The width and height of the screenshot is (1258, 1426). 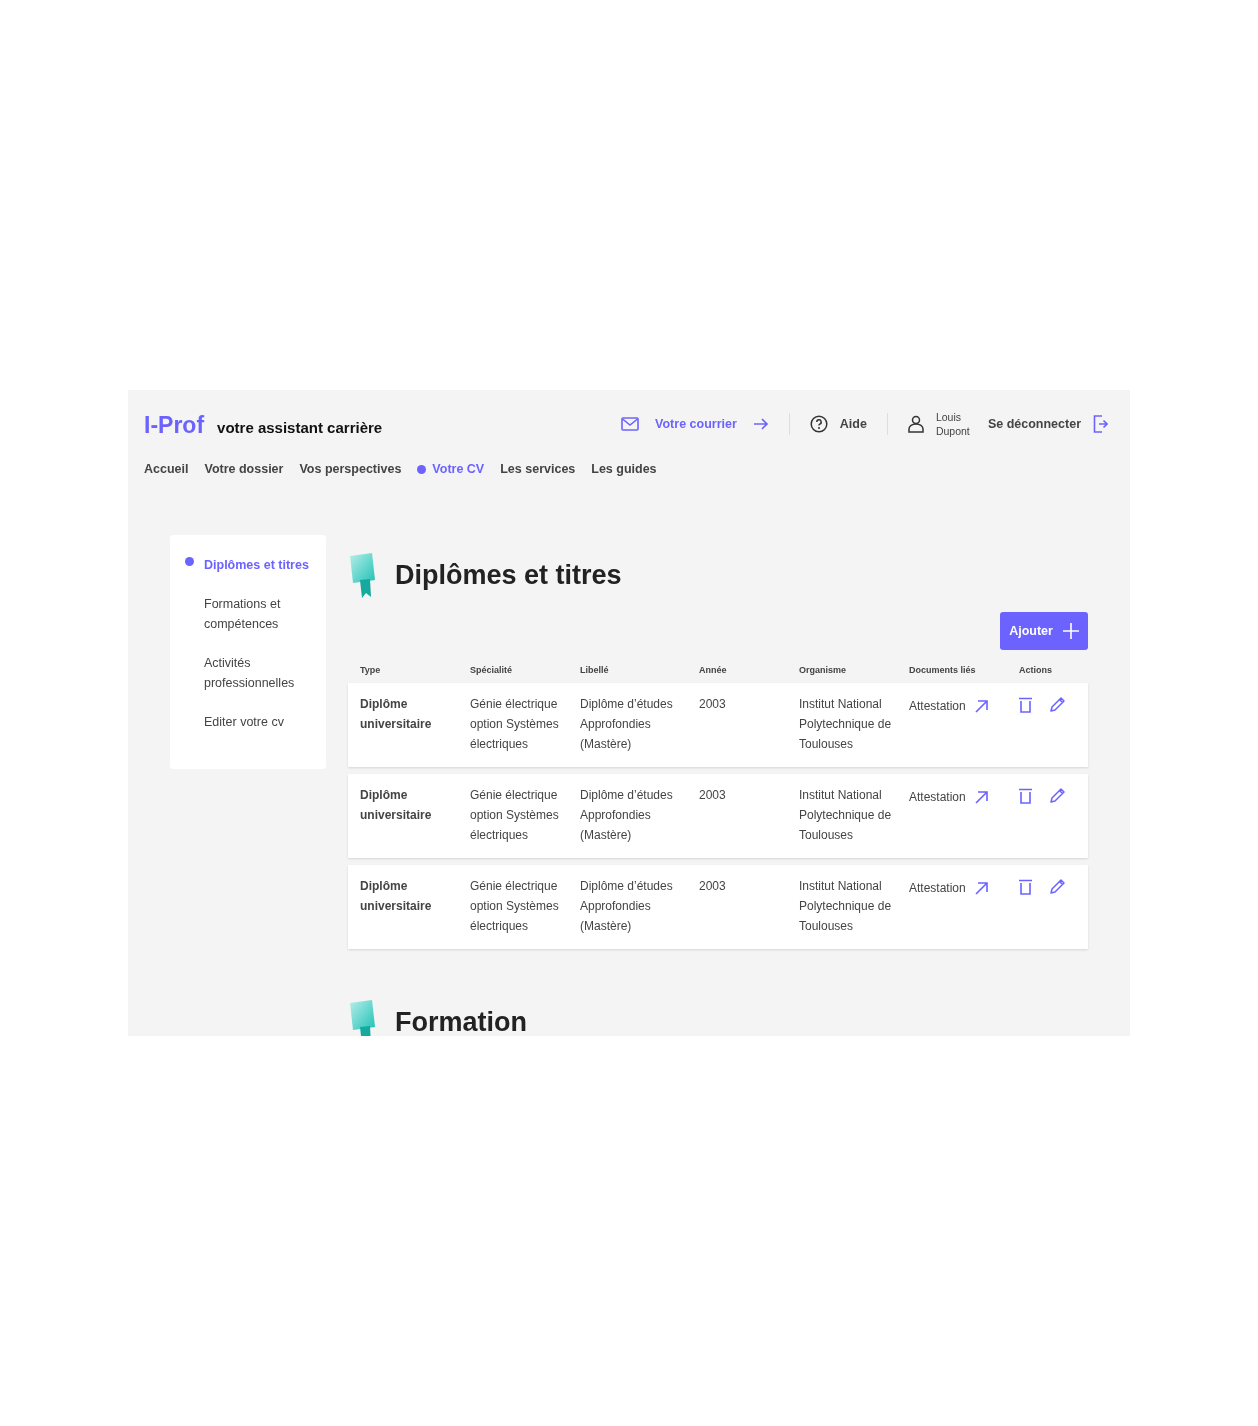 What do you see at coordinates (492, 670) in the screenshot?
I see `column-header: Spécialité` at bounding box center [492, 670].